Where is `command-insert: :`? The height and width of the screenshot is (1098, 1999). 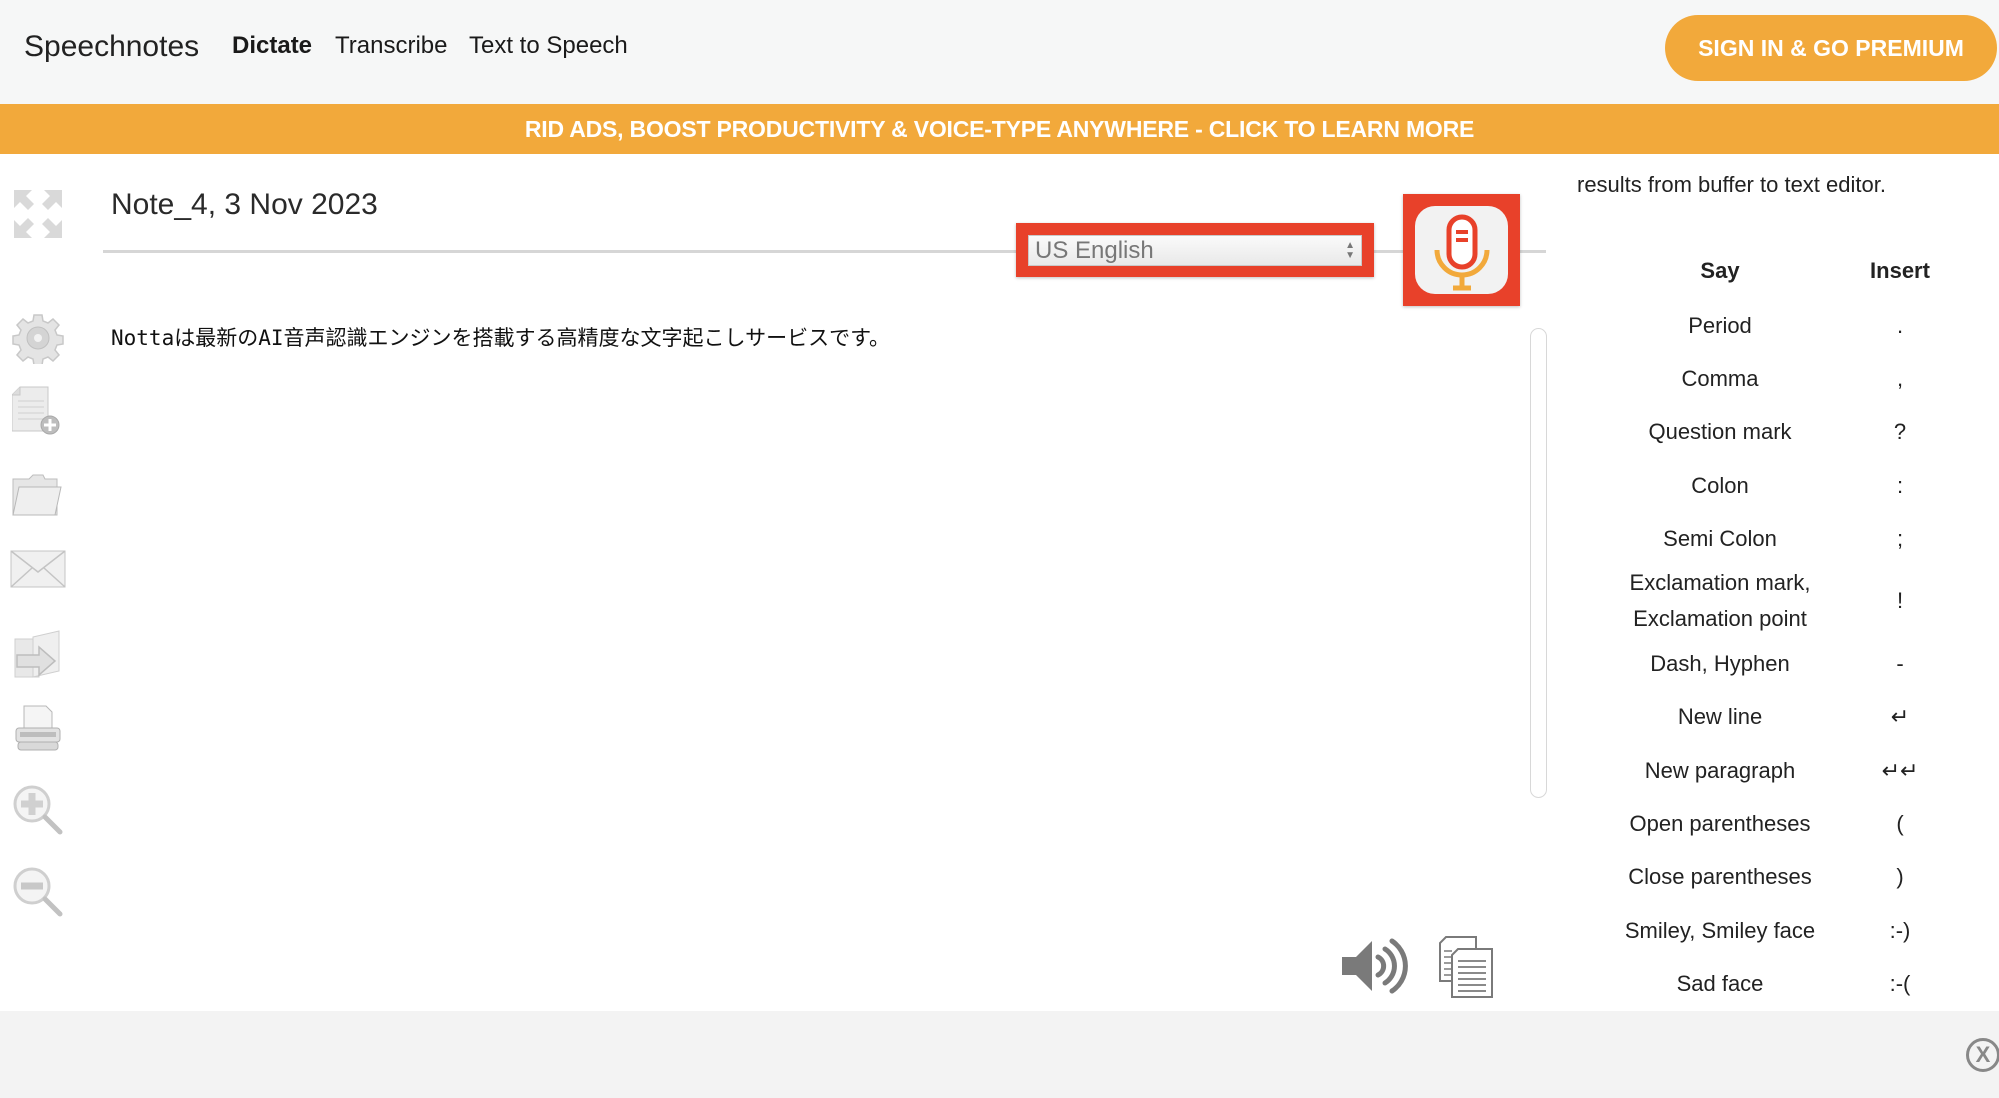 command-insert: : is located at coordinates (1900, 485).